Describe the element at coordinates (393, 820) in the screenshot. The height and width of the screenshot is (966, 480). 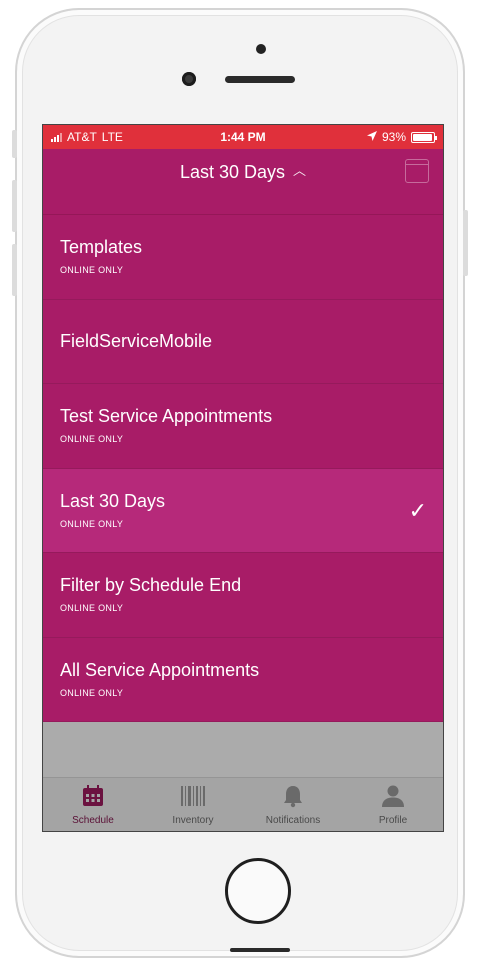
I see `tab-profile-label: Profile` at that location.